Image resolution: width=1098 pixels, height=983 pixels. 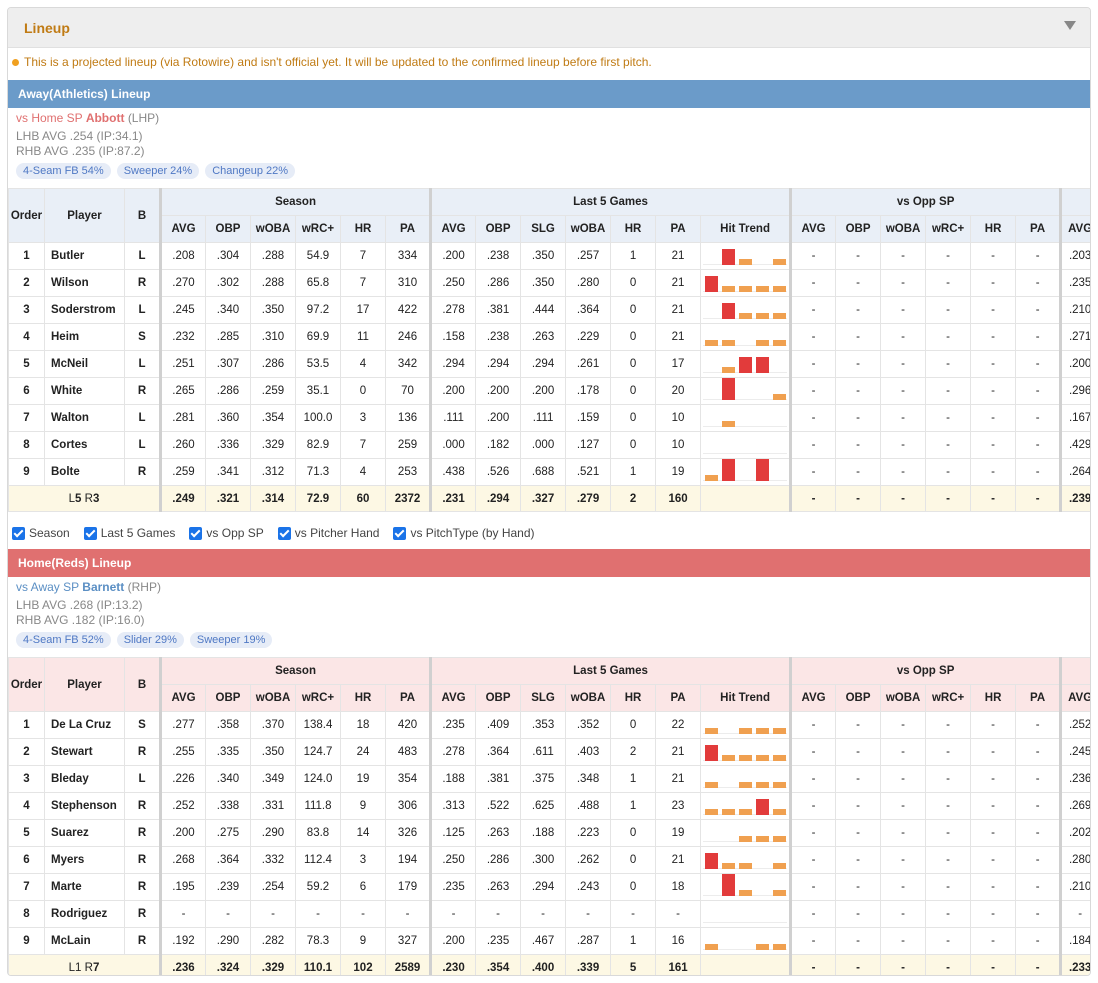 What do you see at coordinates (103, 587) in the screenshot?
I see `home-sp-name: Barnett` at bounding box center [103, 587].